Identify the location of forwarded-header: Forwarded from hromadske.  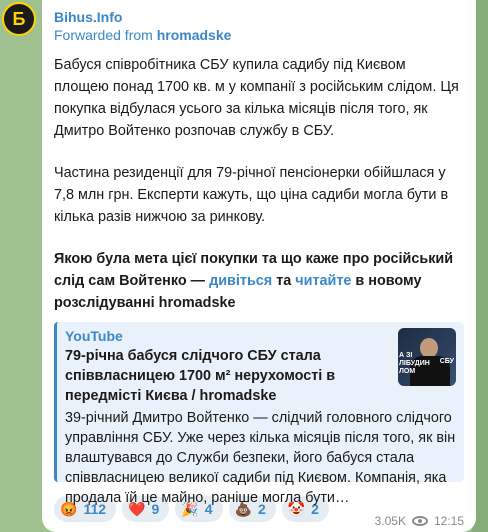
(259, 35).